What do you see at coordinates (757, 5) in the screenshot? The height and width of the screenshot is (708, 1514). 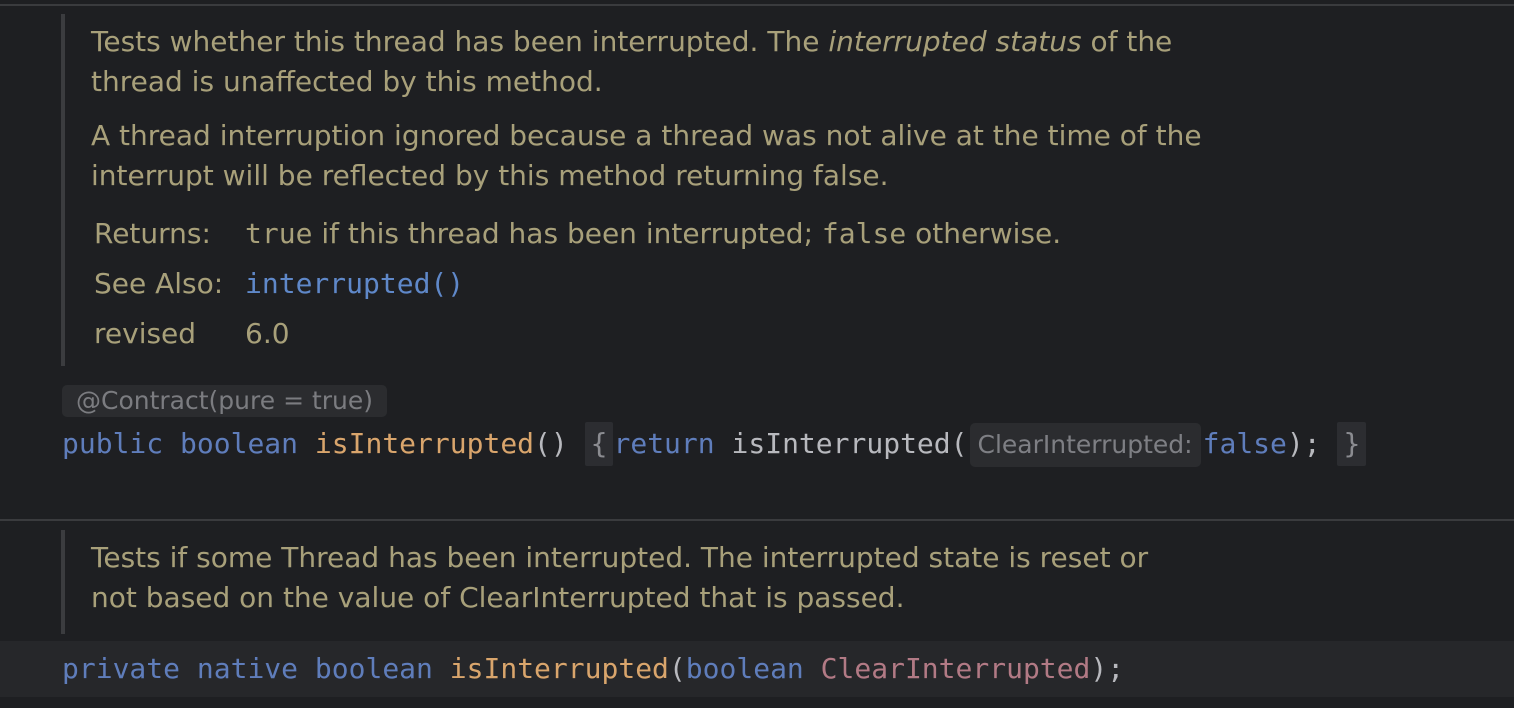 I see `top-divider` at bounding box center [757, 5].